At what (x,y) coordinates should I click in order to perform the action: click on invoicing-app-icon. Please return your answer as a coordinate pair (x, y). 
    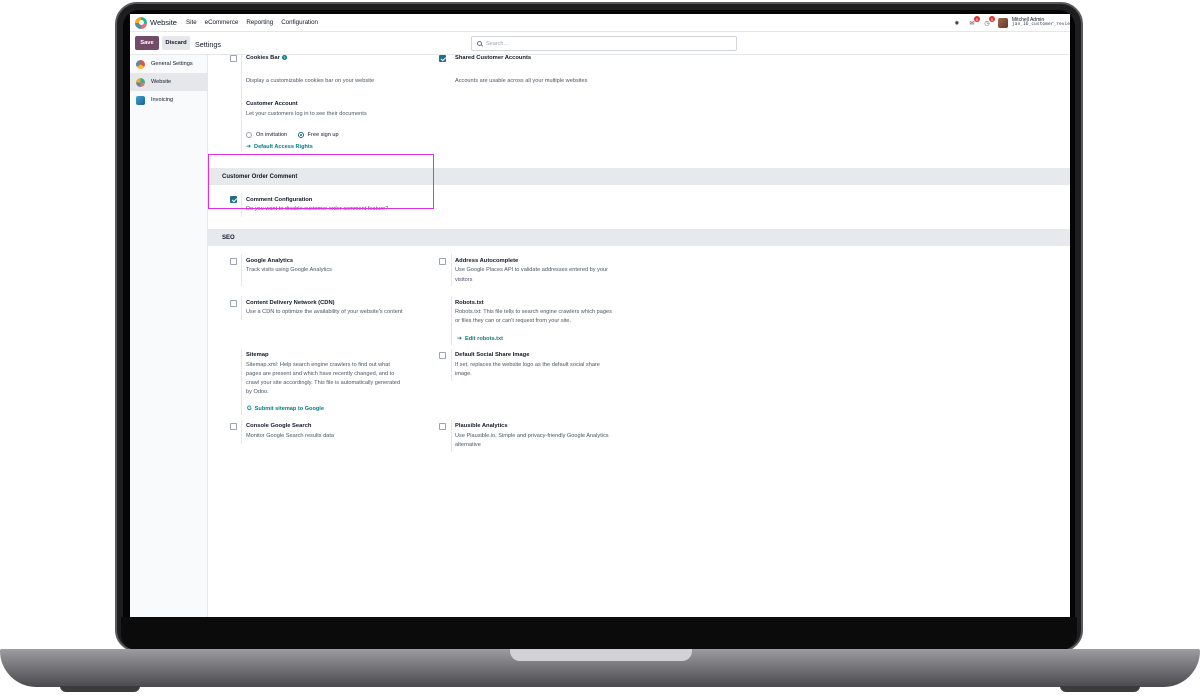
    Looking at the image, I should click on (140, 100).